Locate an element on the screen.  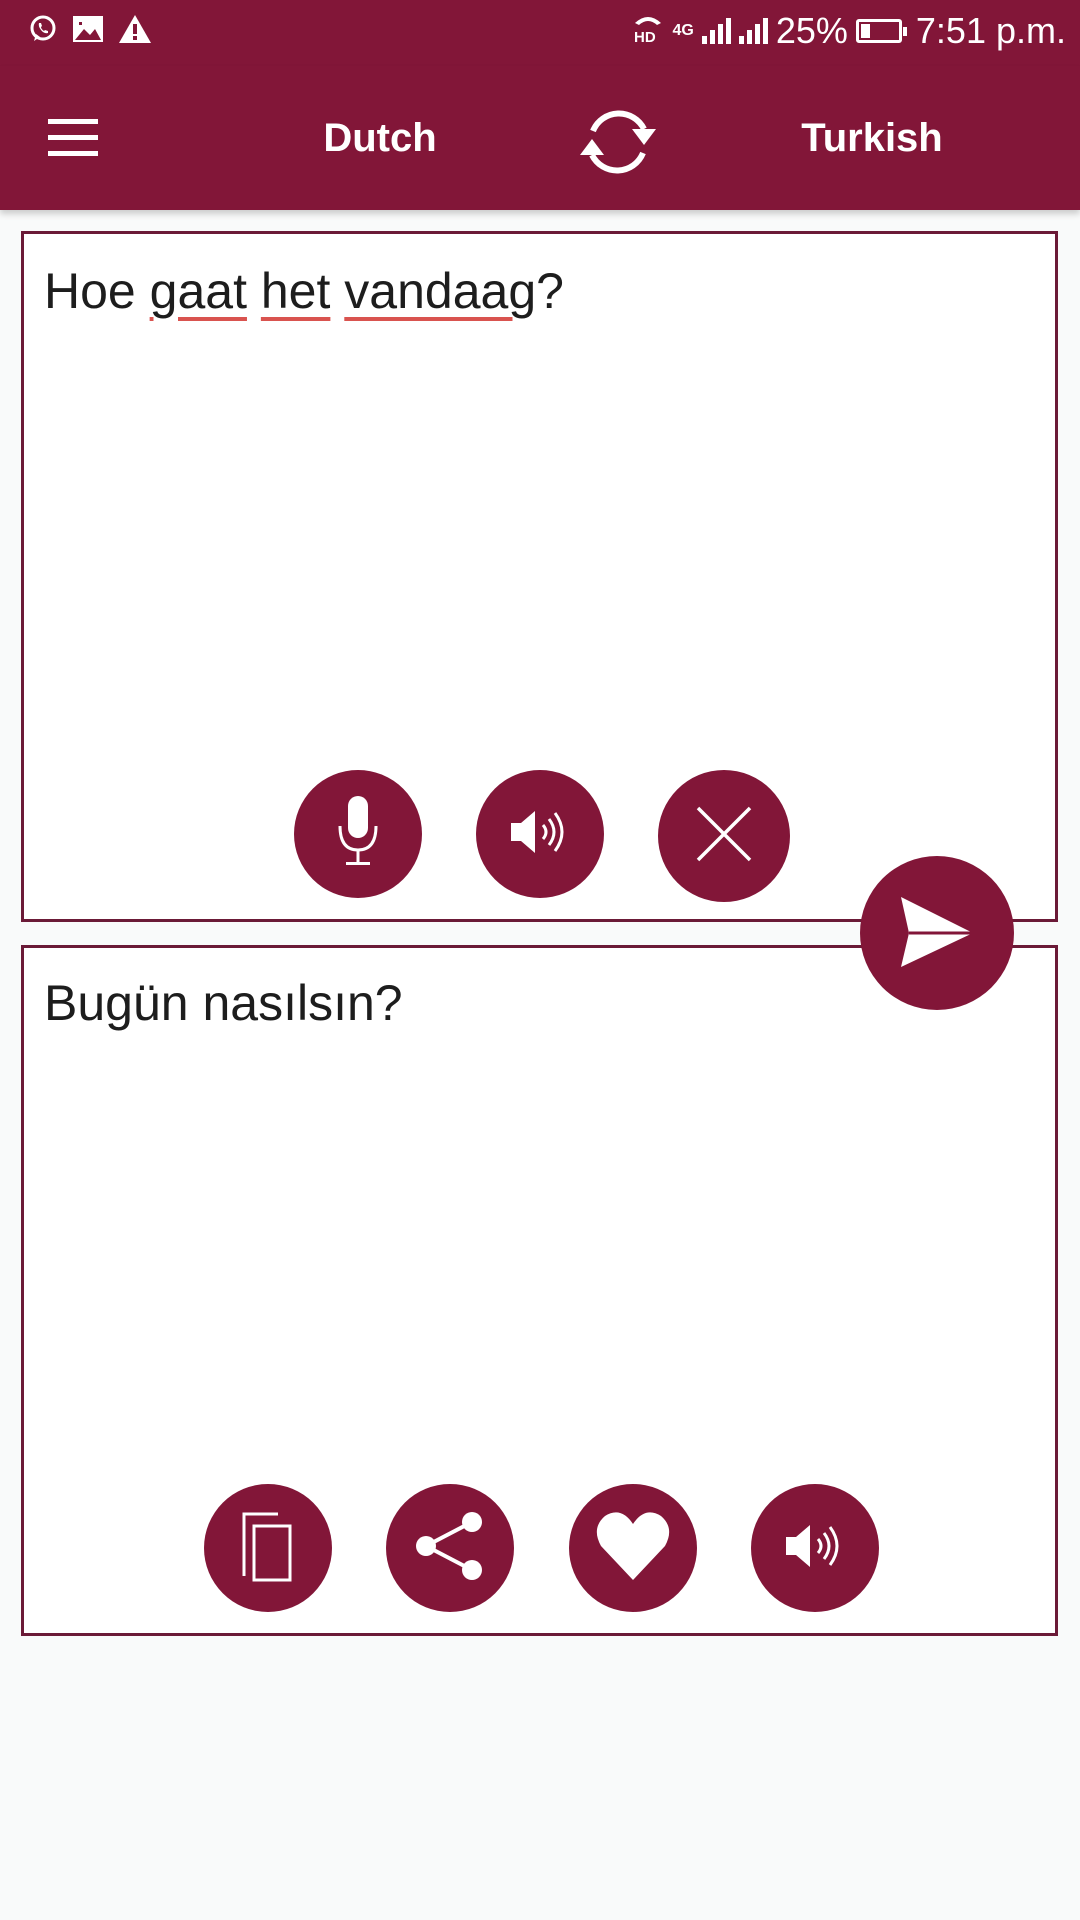
misspelled-word: vandaag is located at coordinates (440, 291).